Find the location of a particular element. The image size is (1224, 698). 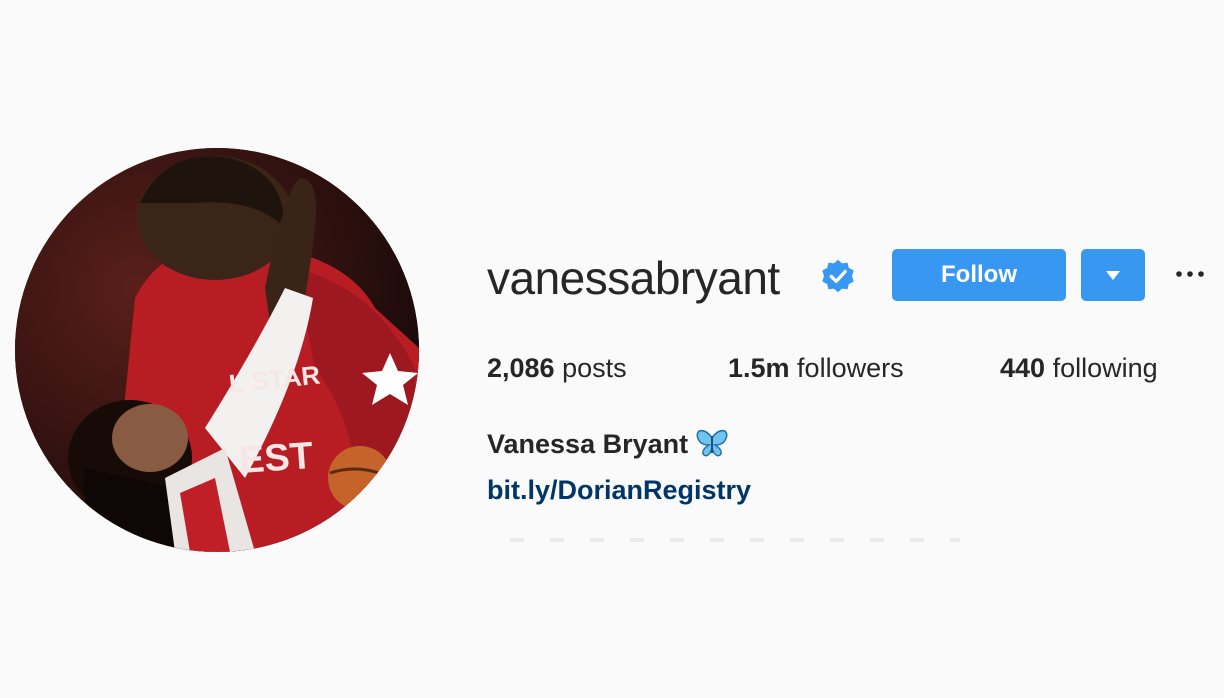

follow-button: Follow is located at coordinates (979, 275).